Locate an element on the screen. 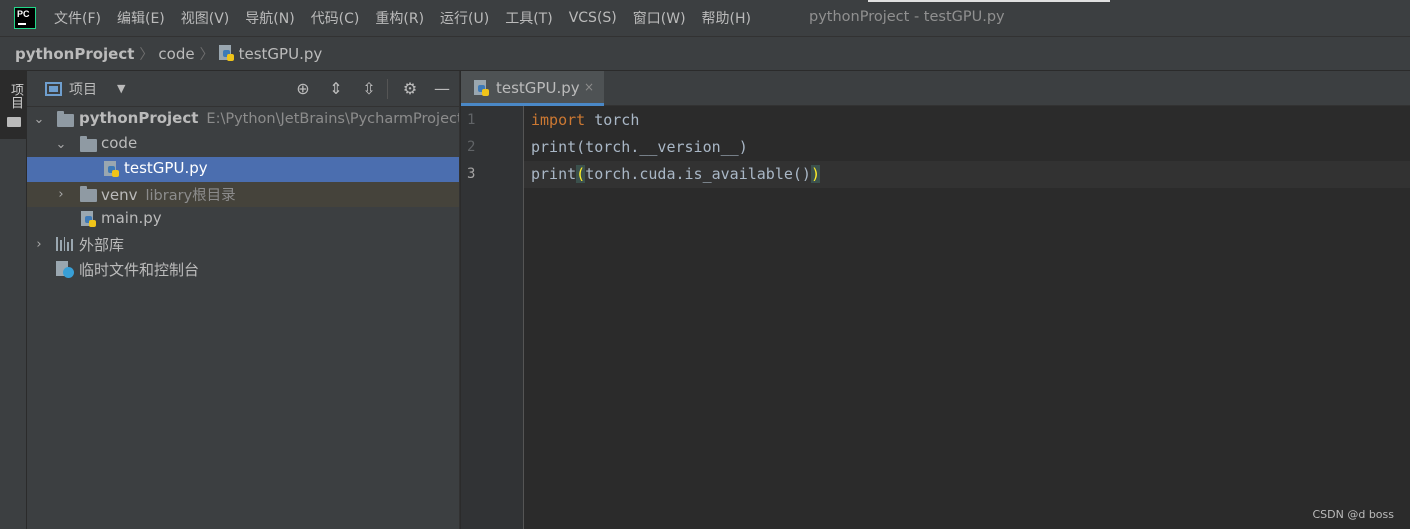 This screenshot has height=529, width=1410. tree-item-label: venv library根目录 is located at coordinates (168, 194).